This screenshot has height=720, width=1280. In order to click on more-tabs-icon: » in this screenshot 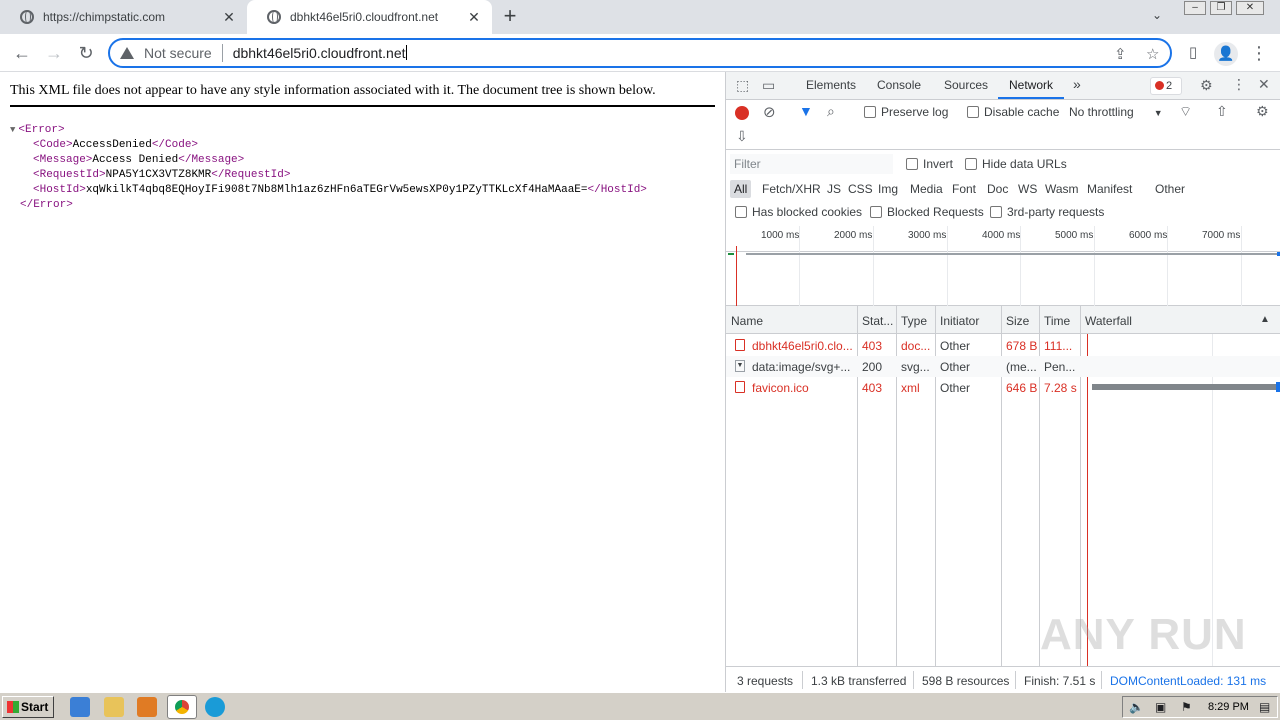, I will do `click(1077, 84)`.